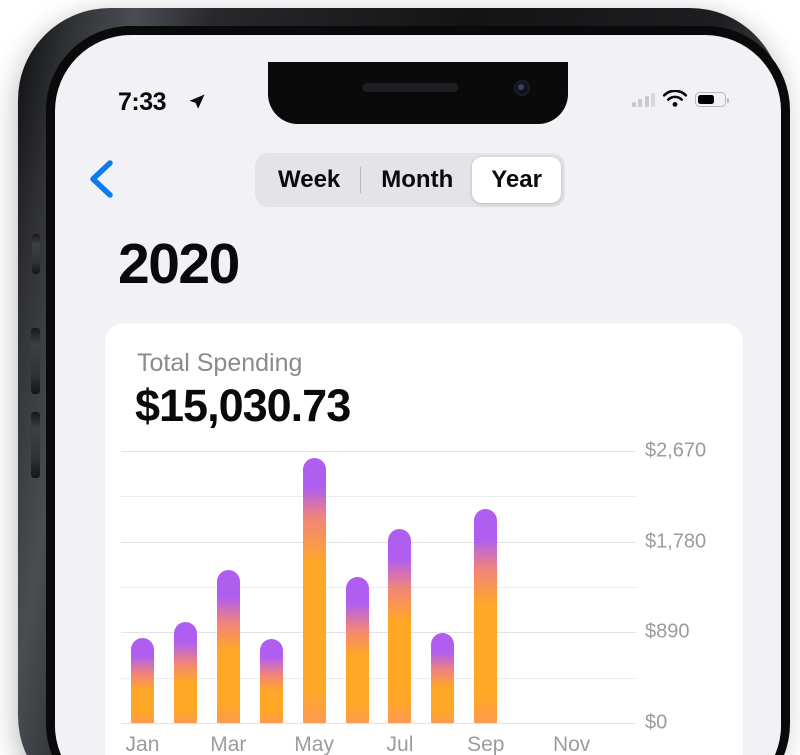 The image size is (800, 755). I want to click on notch, so click(418, 93).